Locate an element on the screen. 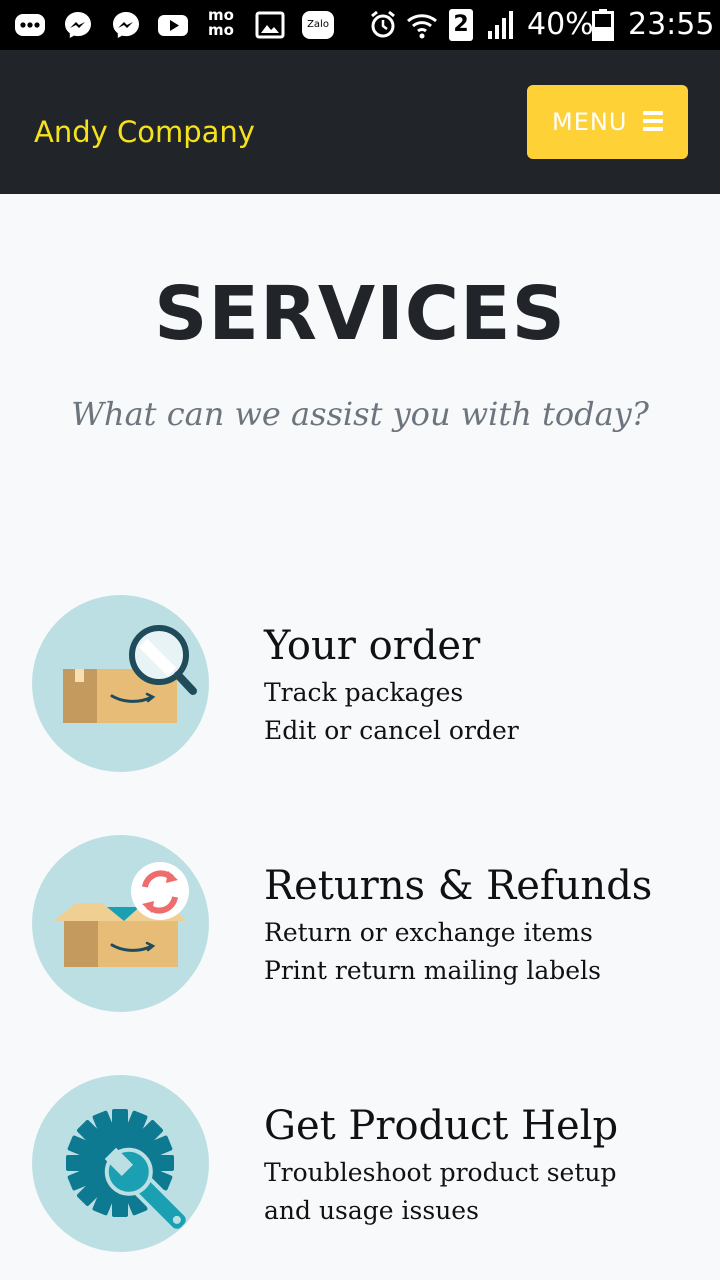 The image size is (720, 1280). sim-icon: 2 is located at coordinates (461, 25).